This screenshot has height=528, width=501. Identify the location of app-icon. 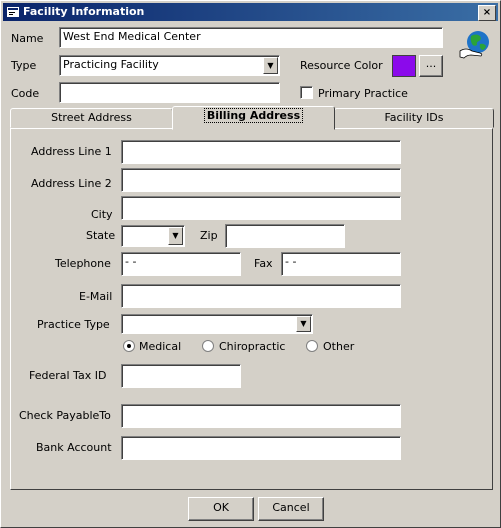
(13, 12).